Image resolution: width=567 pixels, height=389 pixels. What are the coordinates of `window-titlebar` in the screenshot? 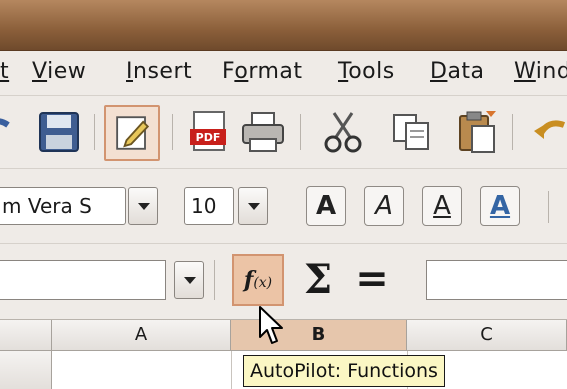 It's located at (283, 25).